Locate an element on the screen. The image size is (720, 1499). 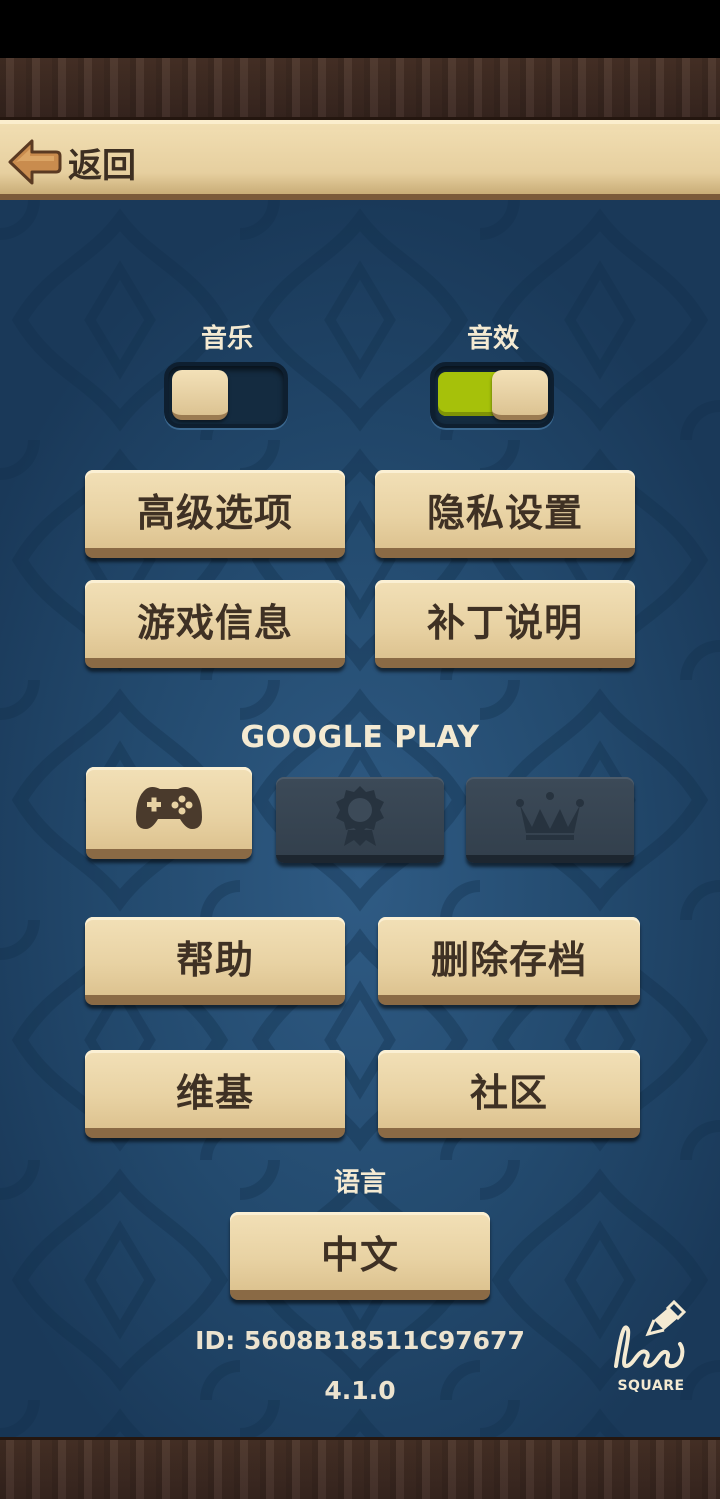
language-select-button: 中文 is located at coordinates (360, 1256).